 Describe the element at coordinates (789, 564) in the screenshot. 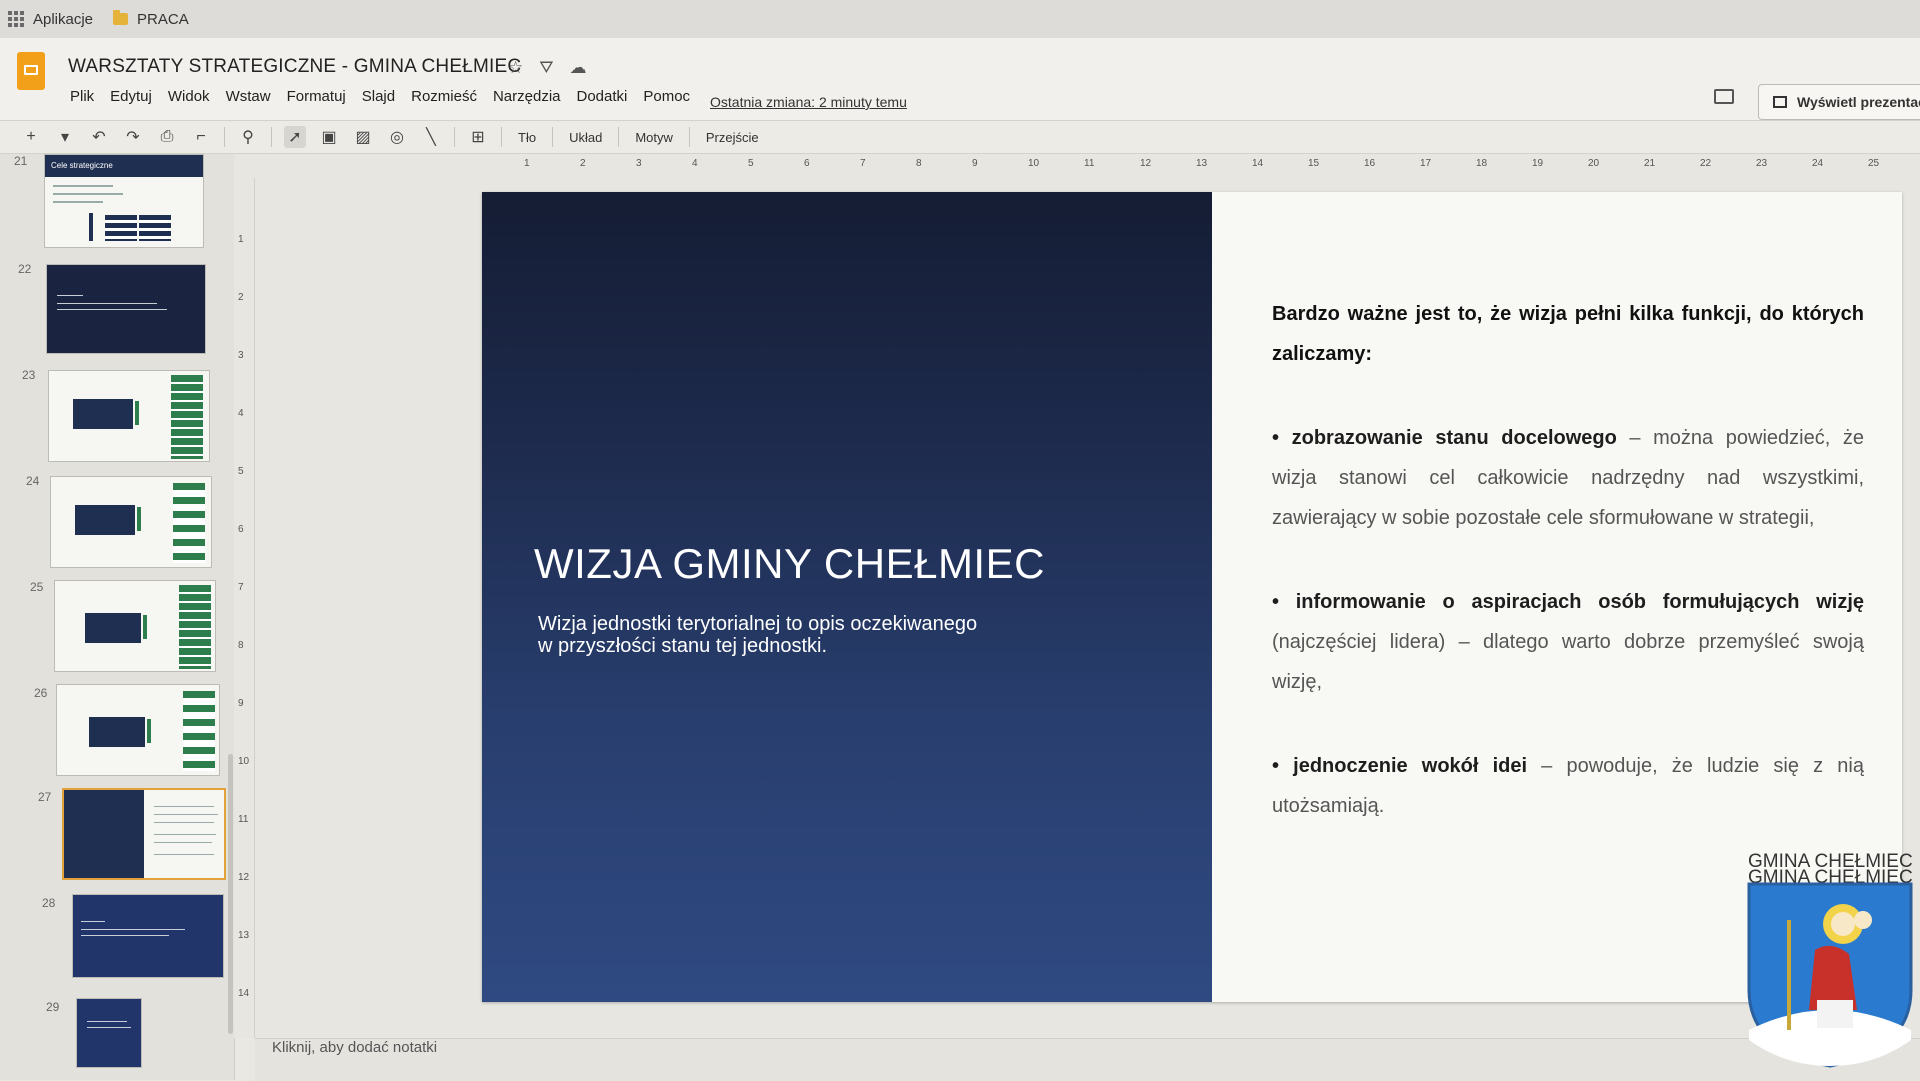

I see `slide-title: WIZJA GMINY CHEŁMIEC` at that location.